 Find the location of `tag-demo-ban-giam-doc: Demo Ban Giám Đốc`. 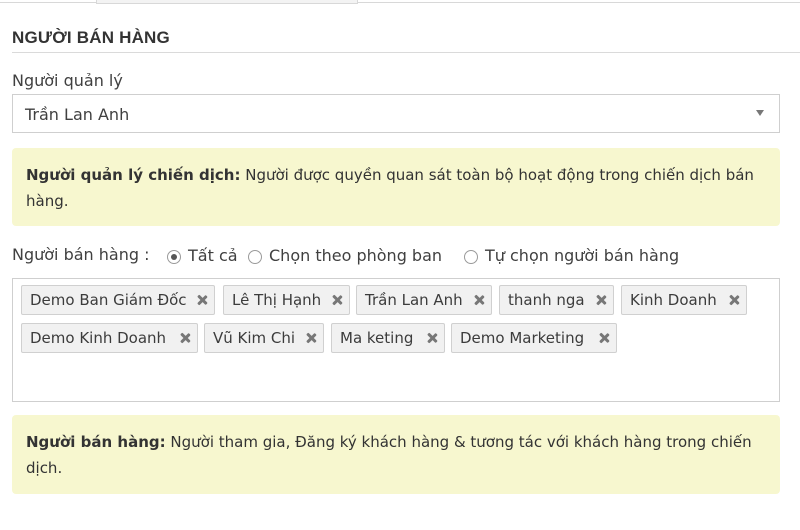

tag-demo-ban-giam-doc: Demo Ban Giám Đốc is located at coordinates (118, 300).